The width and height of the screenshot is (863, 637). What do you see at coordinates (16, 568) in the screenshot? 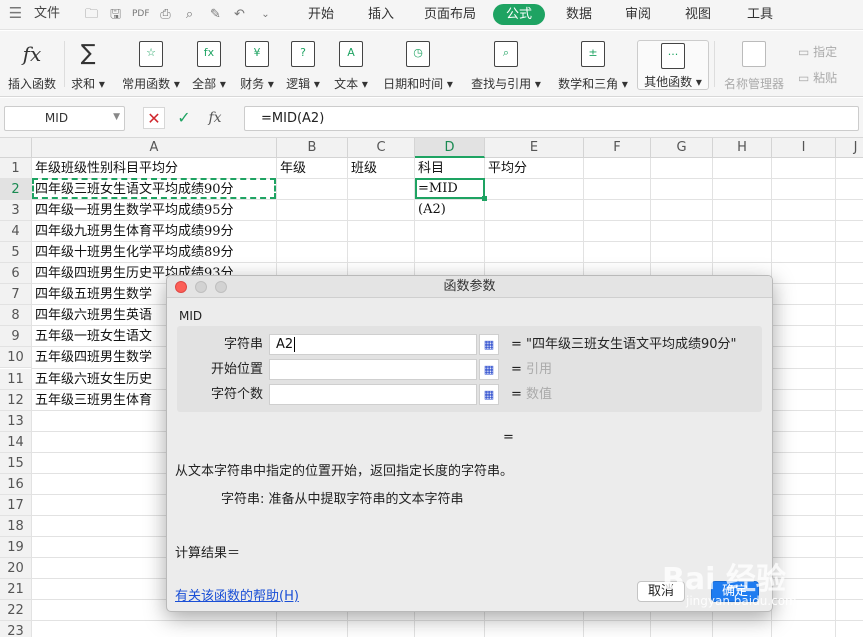
I see `row-header: 20` at bounding box center [16, 568].